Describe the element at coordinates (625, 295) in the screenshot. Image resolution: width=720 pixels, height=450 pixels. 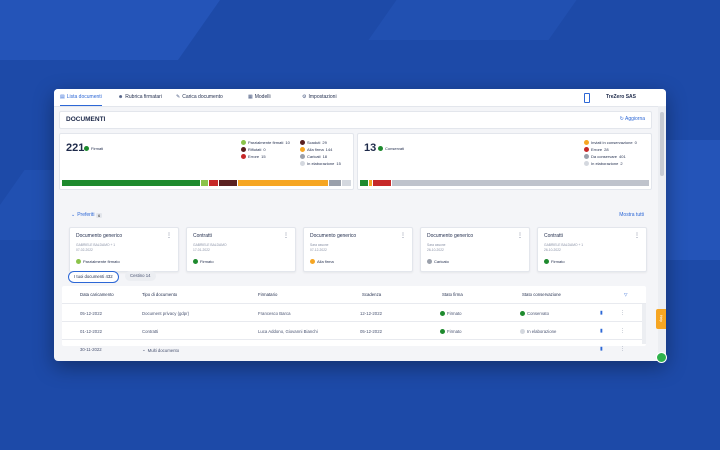
I see `filter-icon: ▽` at that location.